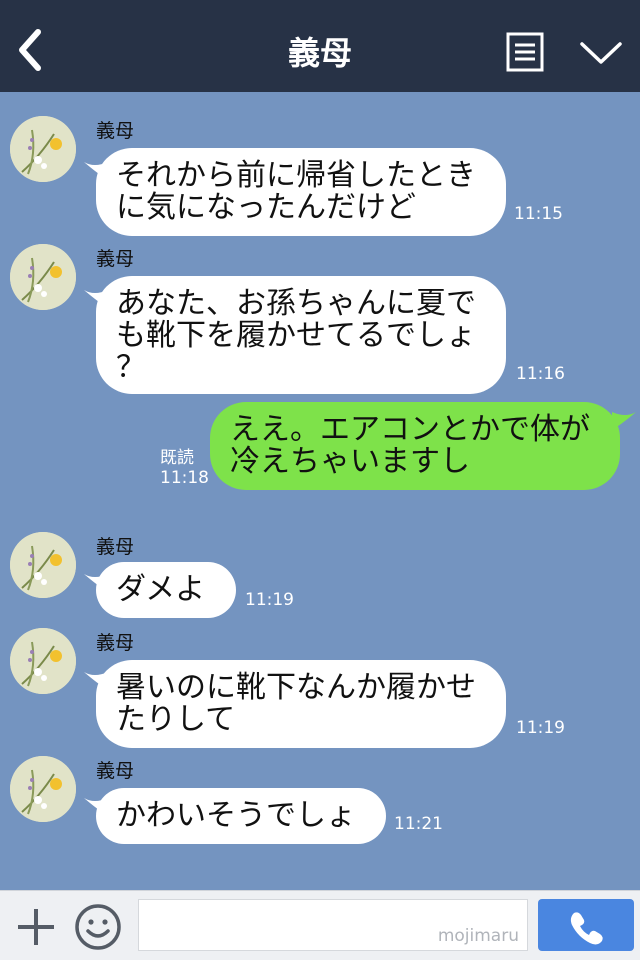  I want to click on message-bubble: 暑いのに靴下なんか履かせ たりして, so click(301, 704).